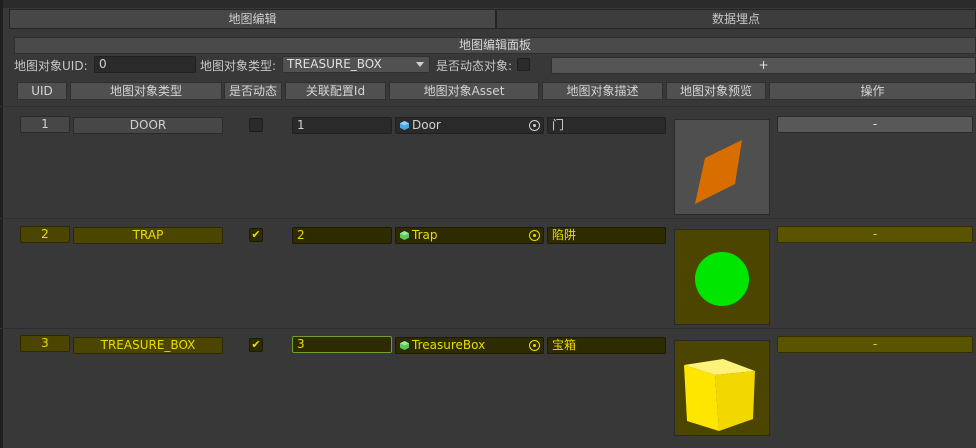  I want to click on row-dynamic-checkbox, so click(256, 125).